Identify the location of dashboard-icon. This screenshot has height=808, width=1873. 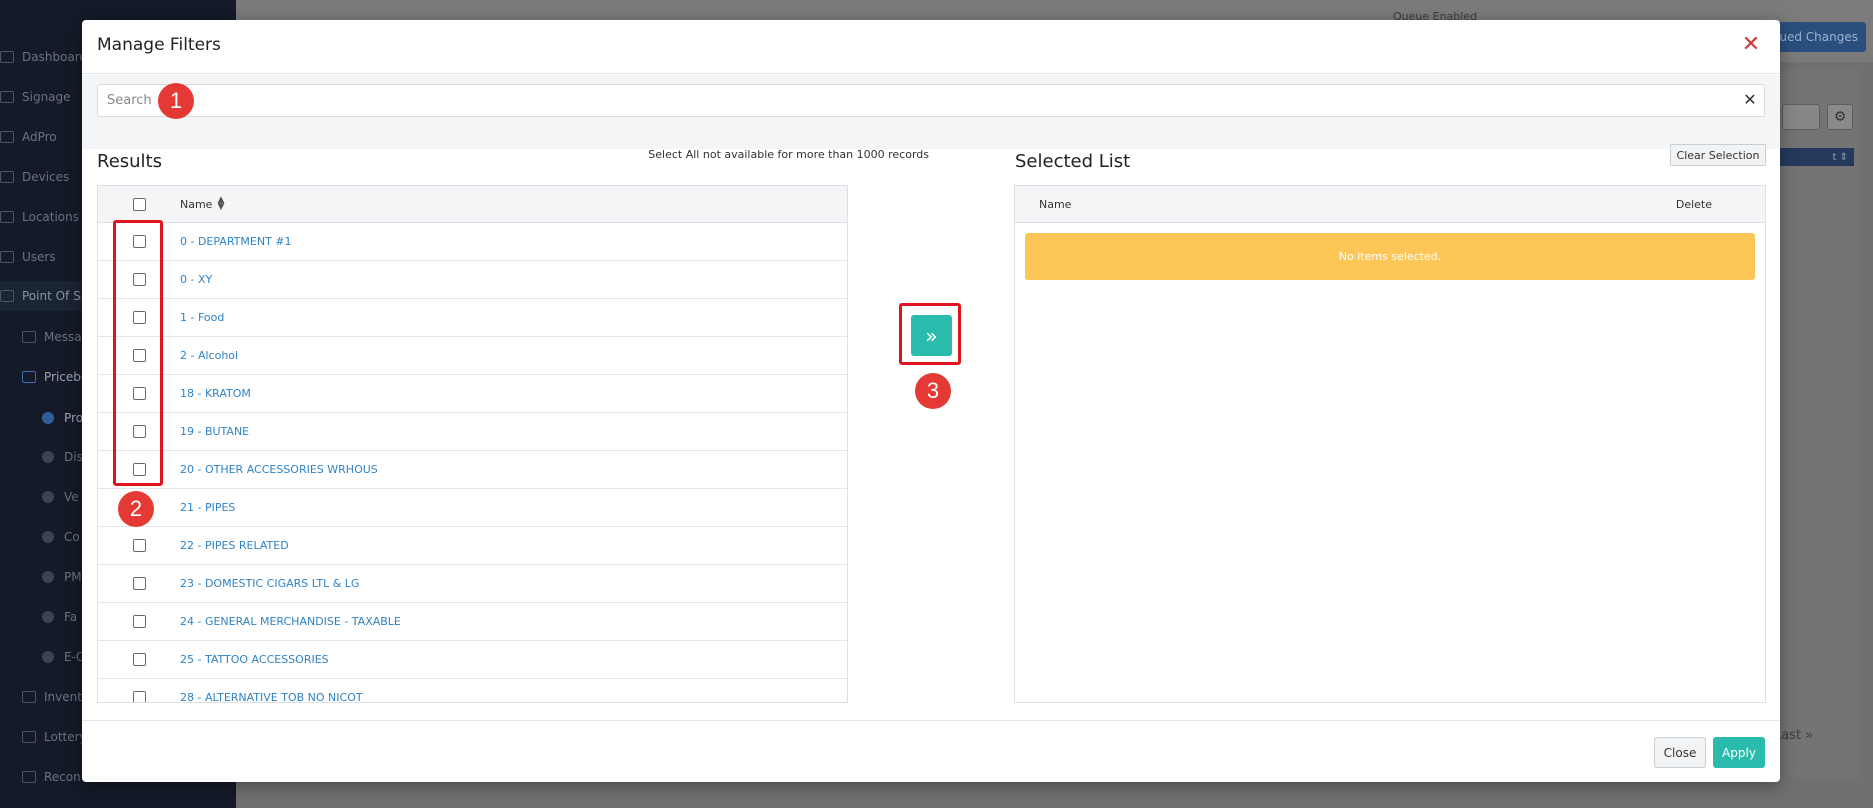
(7, 57).